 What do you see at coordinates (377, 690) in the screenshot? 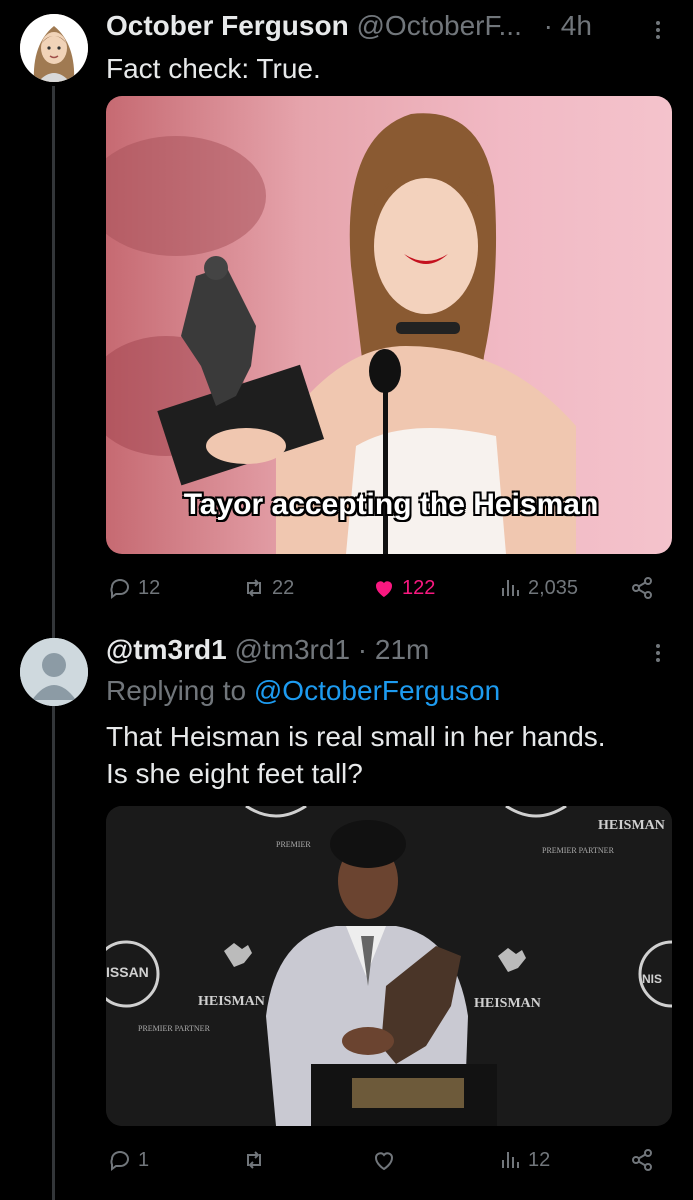
I see `replying-to-link: @OctoberFerguson` at bounding box center [377, 690].